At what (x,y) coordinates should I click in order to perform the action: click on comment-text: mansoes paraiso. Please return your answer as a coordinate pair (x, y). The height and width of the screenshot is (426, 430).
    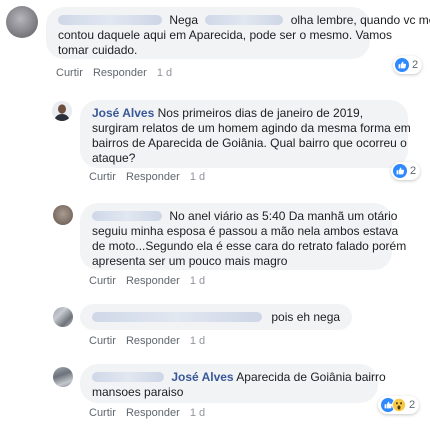
    Looking at the image, I should click on (138, 392).